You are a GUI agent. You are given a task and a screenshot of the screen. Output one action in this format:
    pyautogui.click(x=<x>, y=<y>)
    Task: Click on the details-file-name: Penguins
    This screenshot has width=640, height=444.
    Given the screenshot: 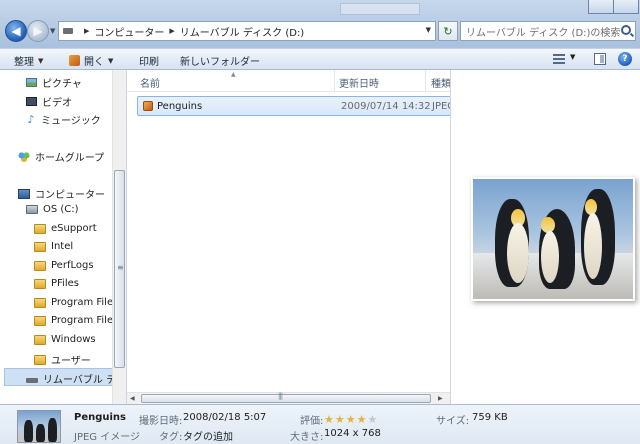 What is the action you would take?
    pyautogui.click(x=100, y=417)
    